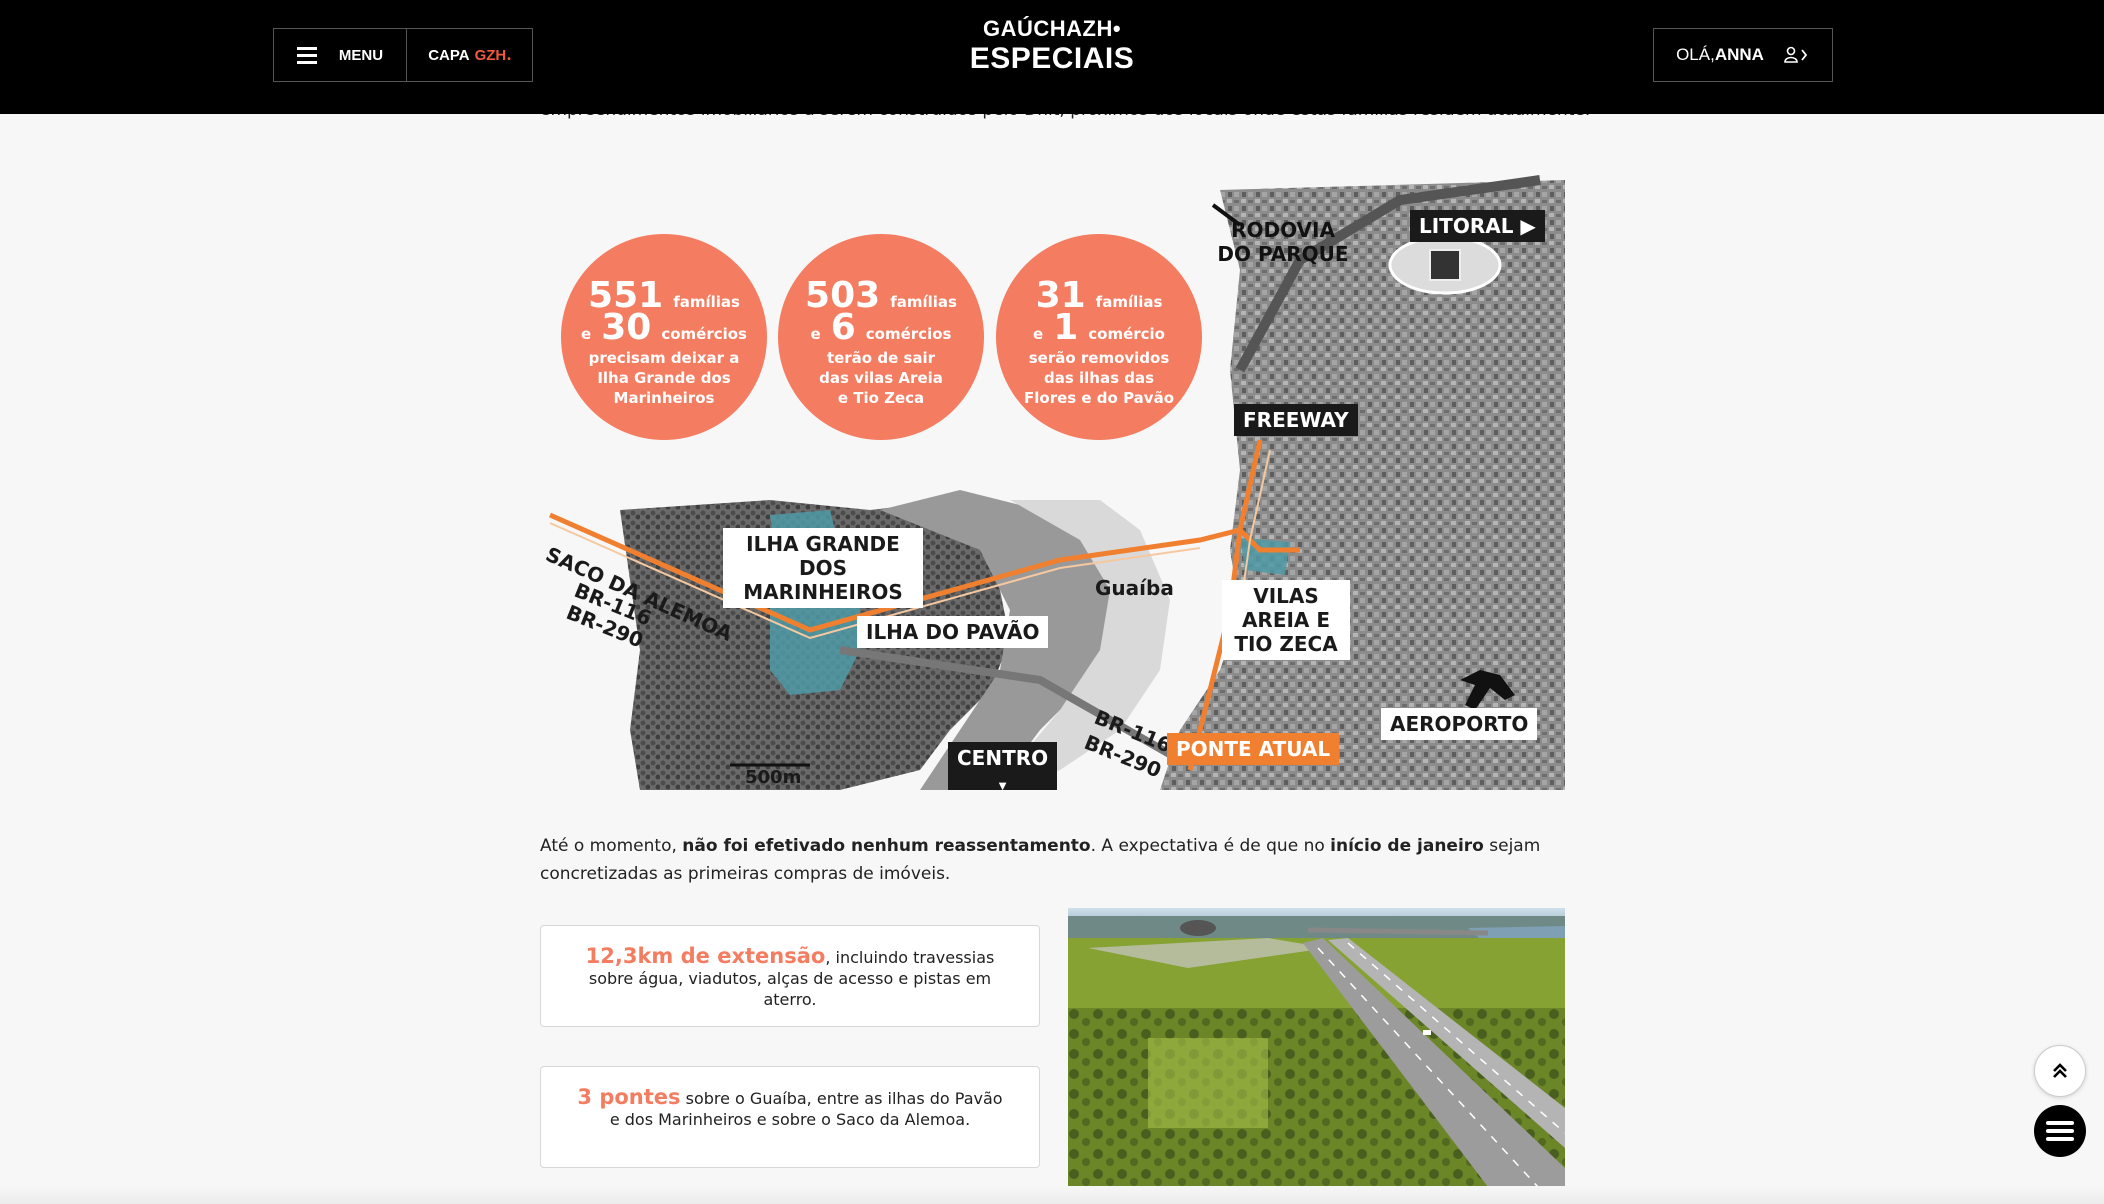 This screenshot has width=2104, height=1204. I want to click on nav-box: MENU CAPA GZH •, so click(403, 55).